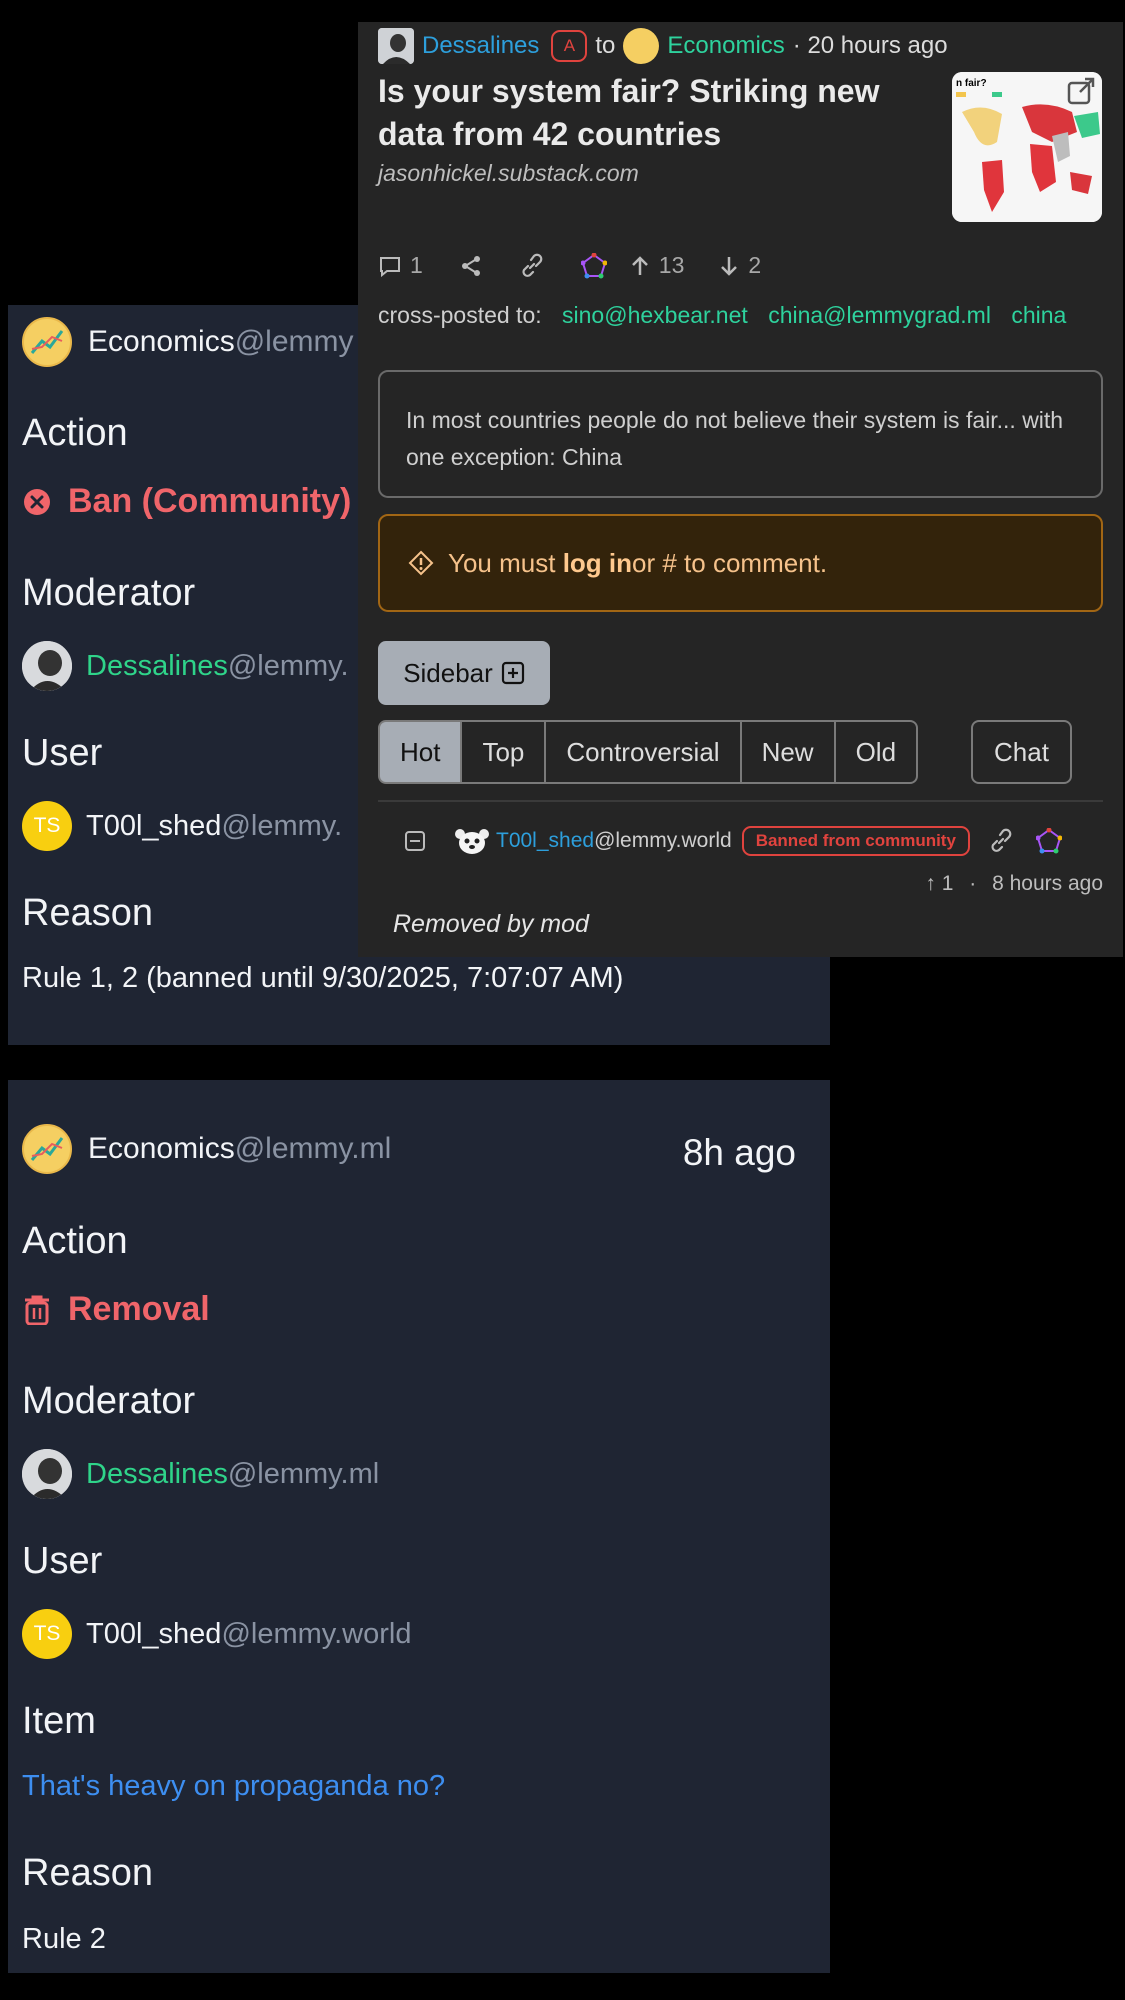 Image resolution: width=1125 pixels, height=2000 pixels. What do you see at coordinates (200, 1474) in the screenshot?
I see `moderator-link: Dessalines @lemmy.ml` at bounding box center [200, 1474].